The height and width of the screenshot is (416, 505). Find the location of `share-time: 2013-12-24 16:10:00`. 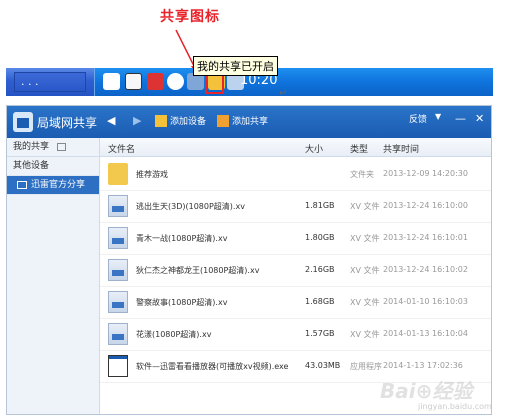

share-time: 2013-12-24 16:10:00 is located at coordinates (425, 205).